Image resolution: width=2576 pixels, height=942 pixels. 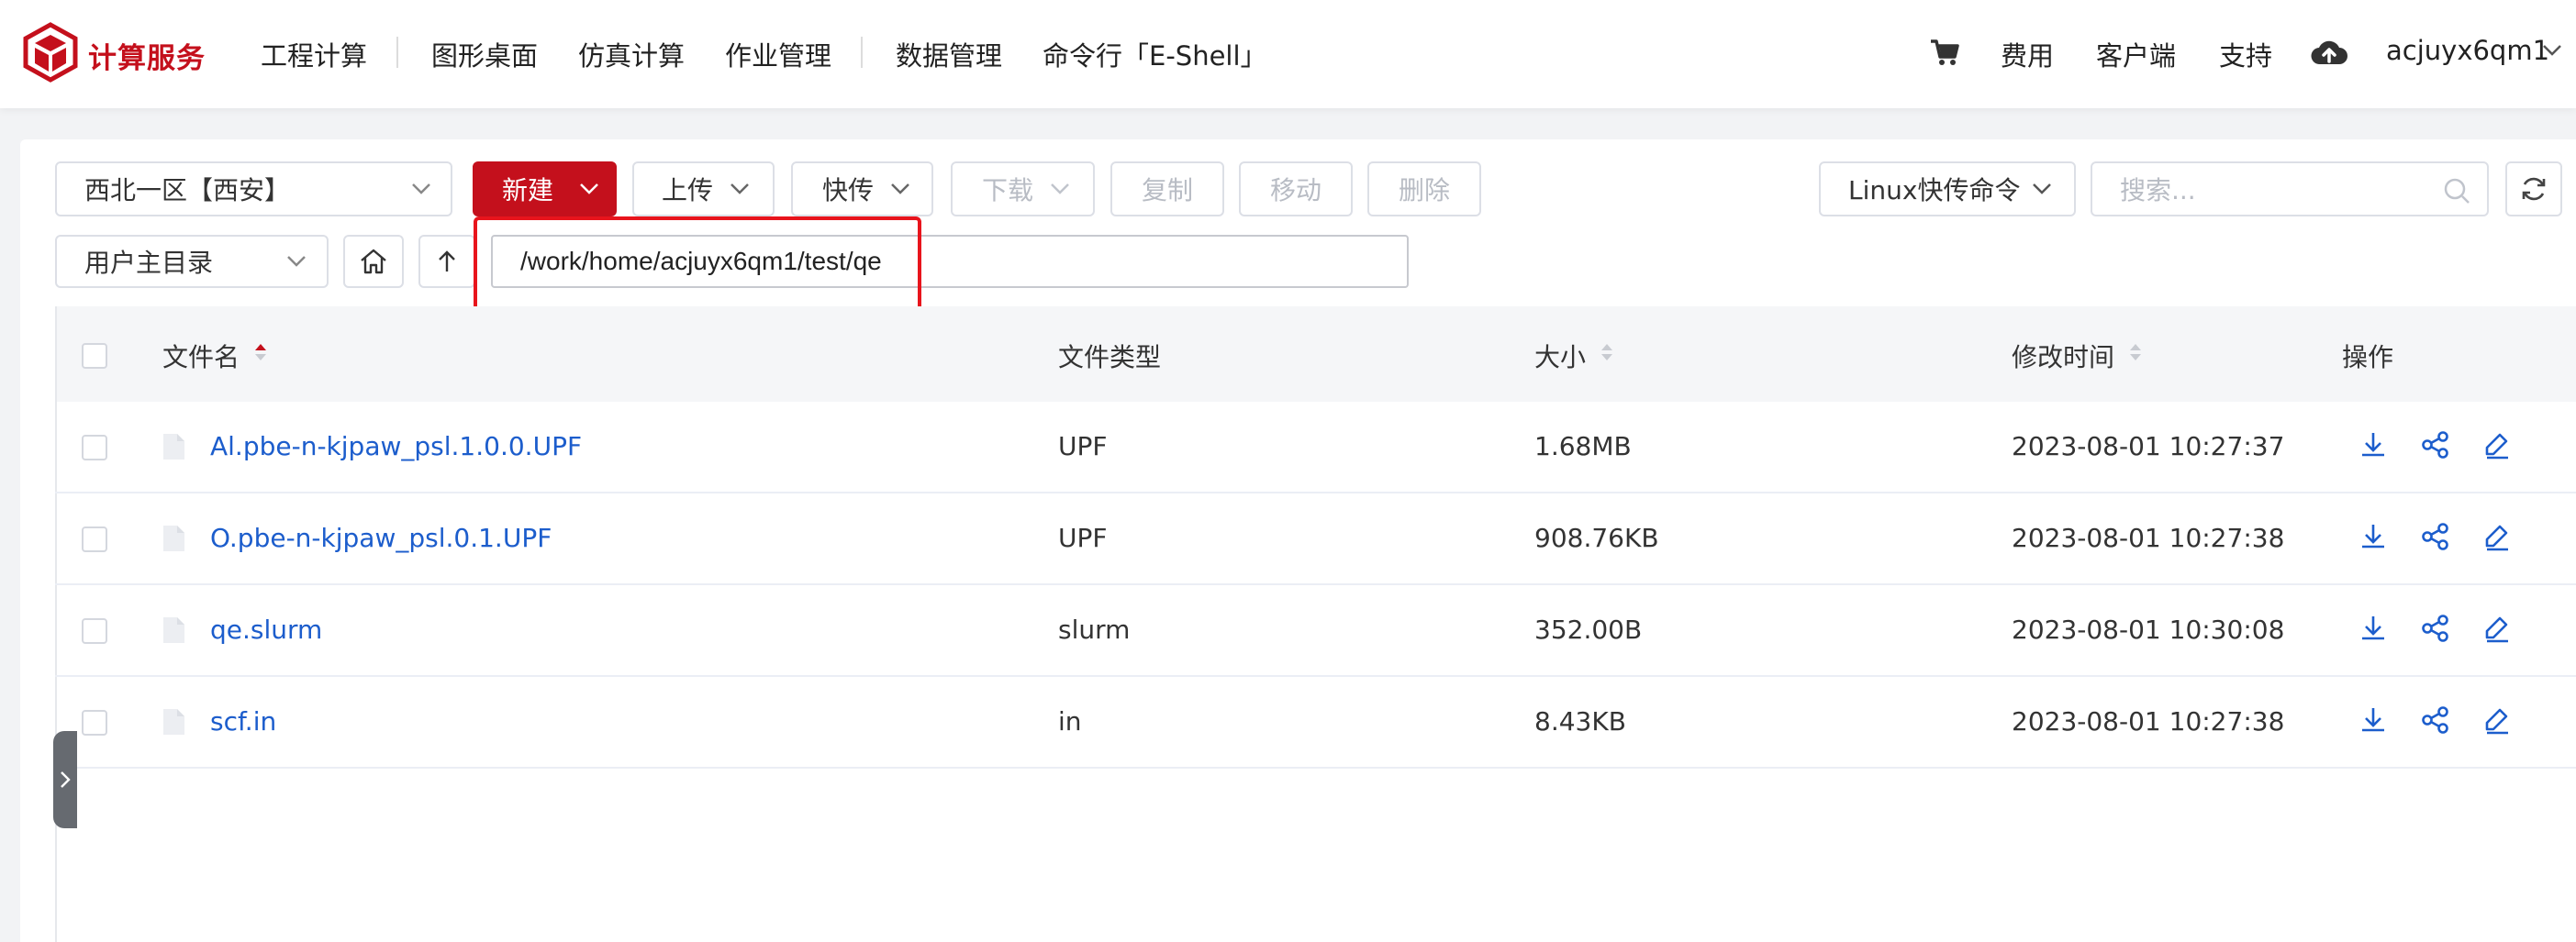 I want to click on upload-button-label: 上传, so click(x=688, y=190).